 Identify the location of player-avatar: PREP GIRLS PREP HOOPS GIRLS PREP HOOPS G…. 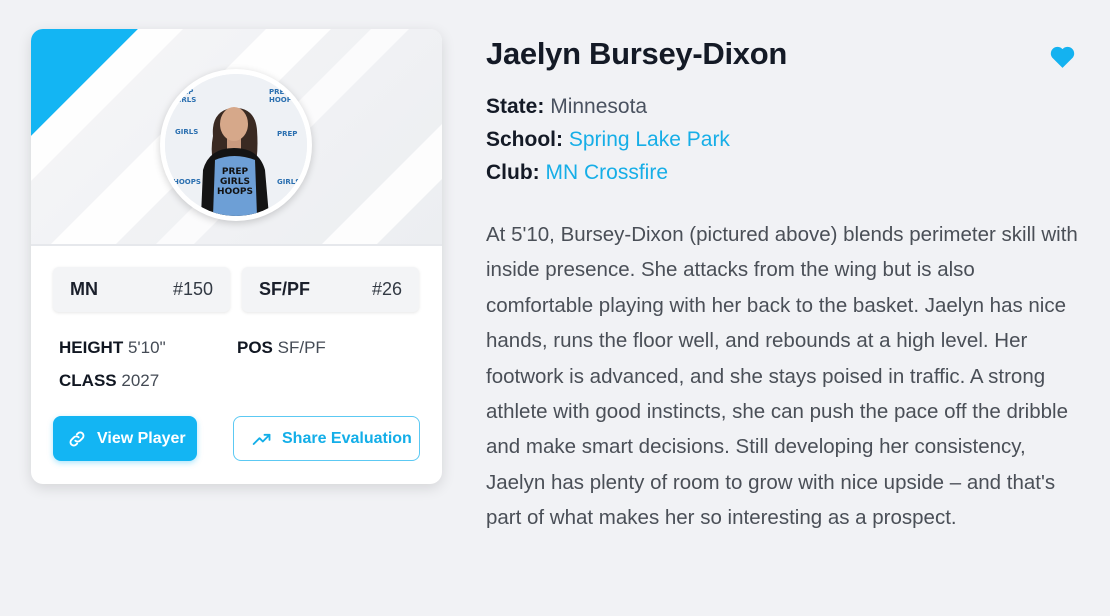
(236, 145).